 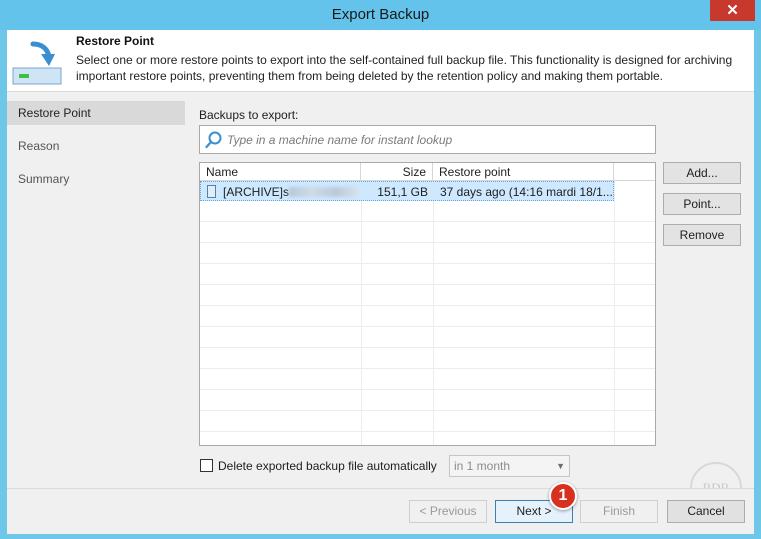 I want to click on step-reason: Reason, so click(x=96, y=146).